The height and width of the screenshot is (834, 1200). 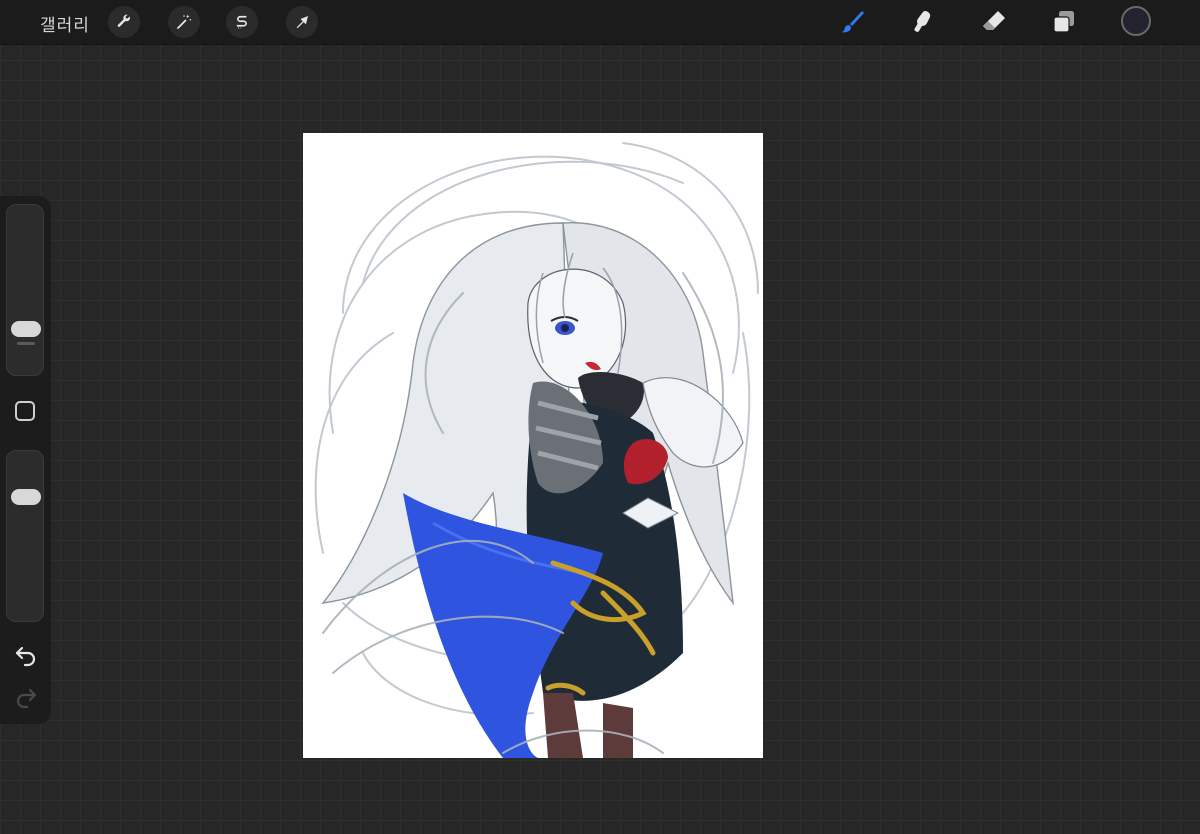 What do you see at coordinates (25, 411) in the screenshot?
I see `modify-button` at bounding box center [25, 411].